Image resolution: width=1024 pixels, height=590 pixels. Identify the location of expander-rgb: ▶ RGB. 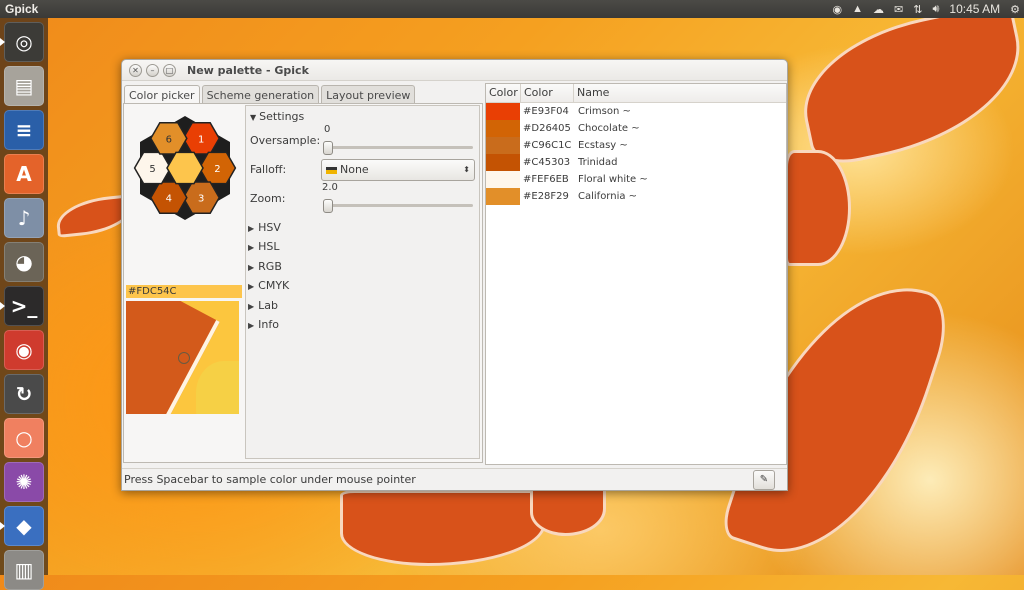
(265, 266).